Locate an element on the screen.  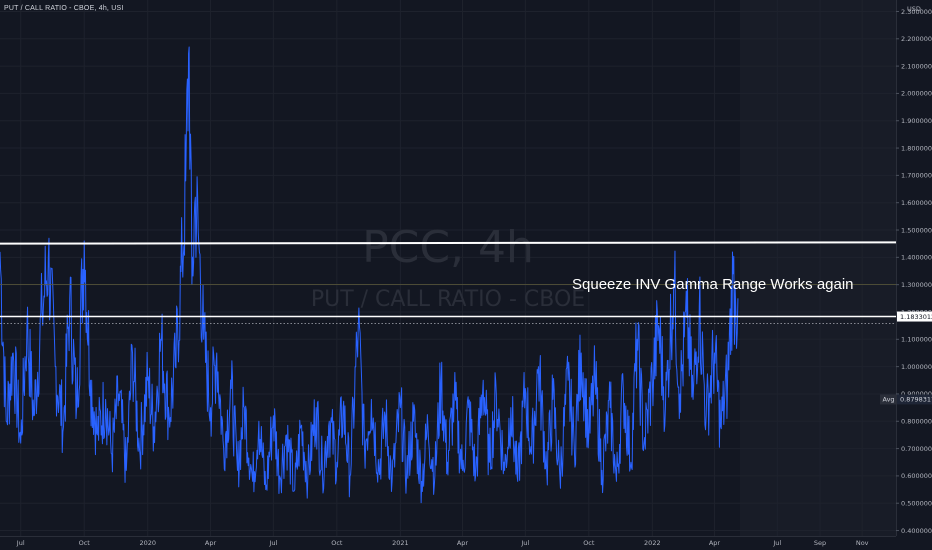
y-axis-background is located at coordinates (914, 275).